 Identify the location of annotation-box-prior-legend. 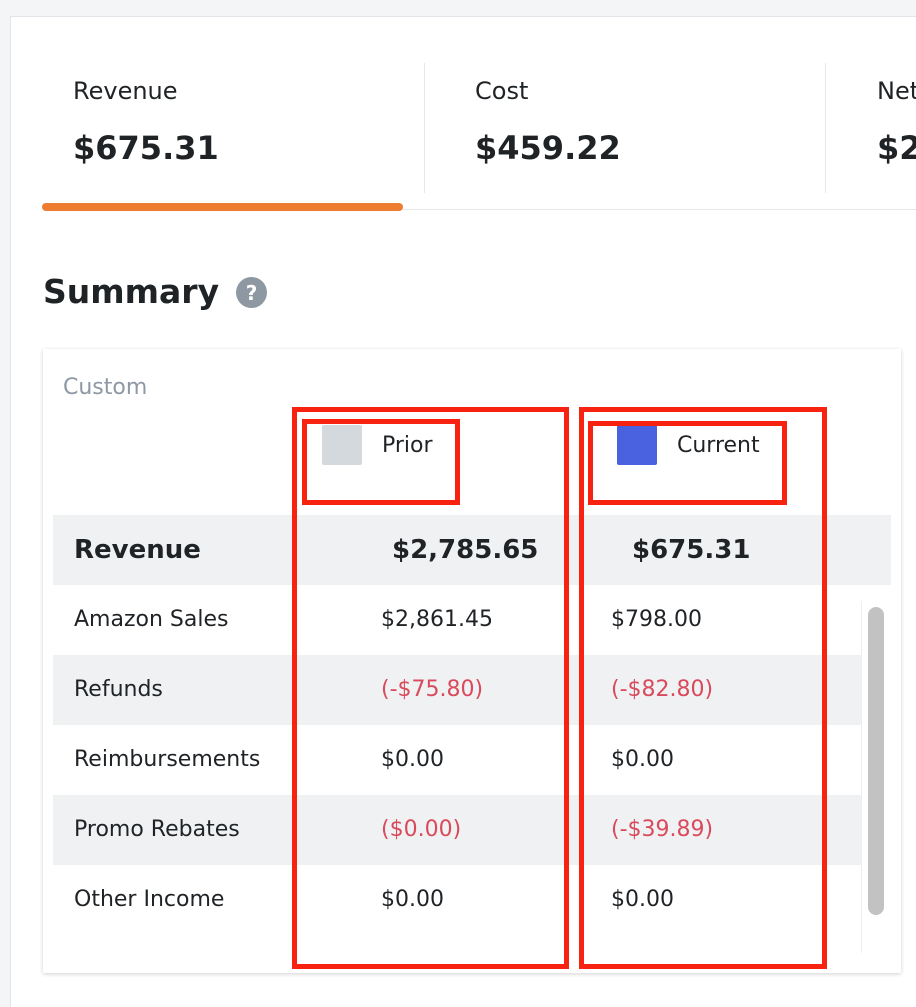
(381, 462).